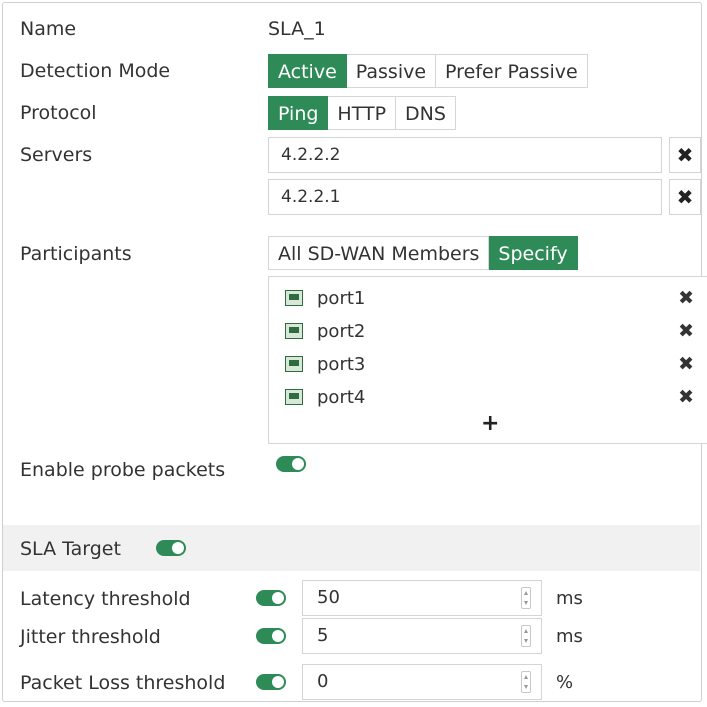 This screenshot has height=707, width=707. What do you see at coordinates (391, 71) in the screenshot?
I see `detection-mode-passive: Passive` at bounding box center [391, 71].